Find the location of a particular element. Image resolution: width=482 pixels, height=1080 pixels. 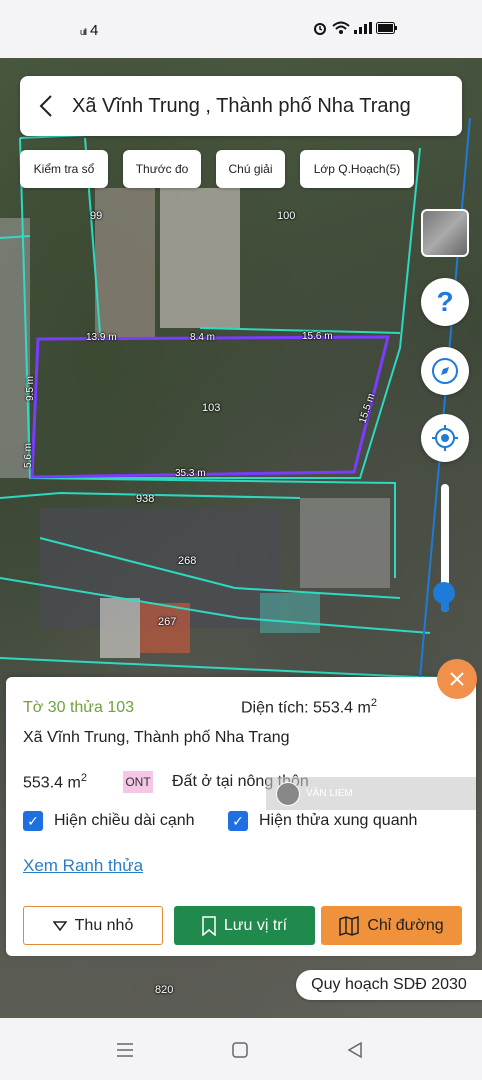

parcel-label: 100 is located at coordinates (286, 216).